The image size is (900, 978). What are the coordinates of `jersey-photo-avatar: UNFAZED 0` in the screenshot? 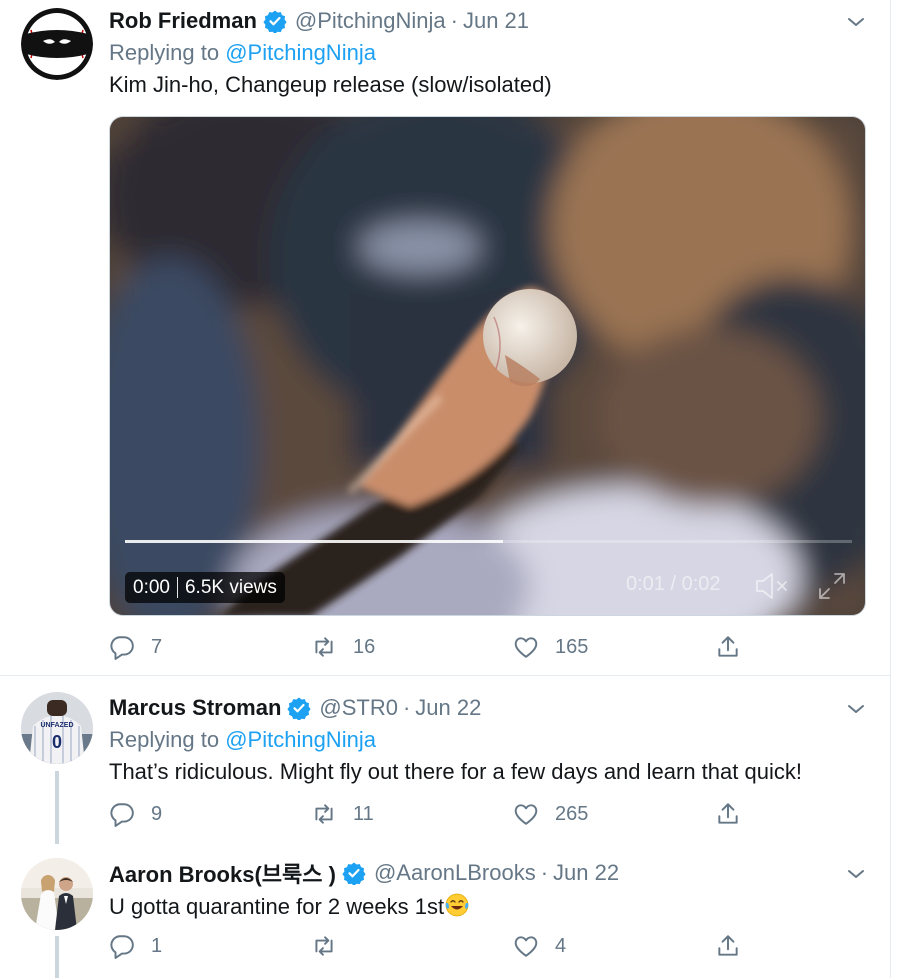 It's located at (57, 728).